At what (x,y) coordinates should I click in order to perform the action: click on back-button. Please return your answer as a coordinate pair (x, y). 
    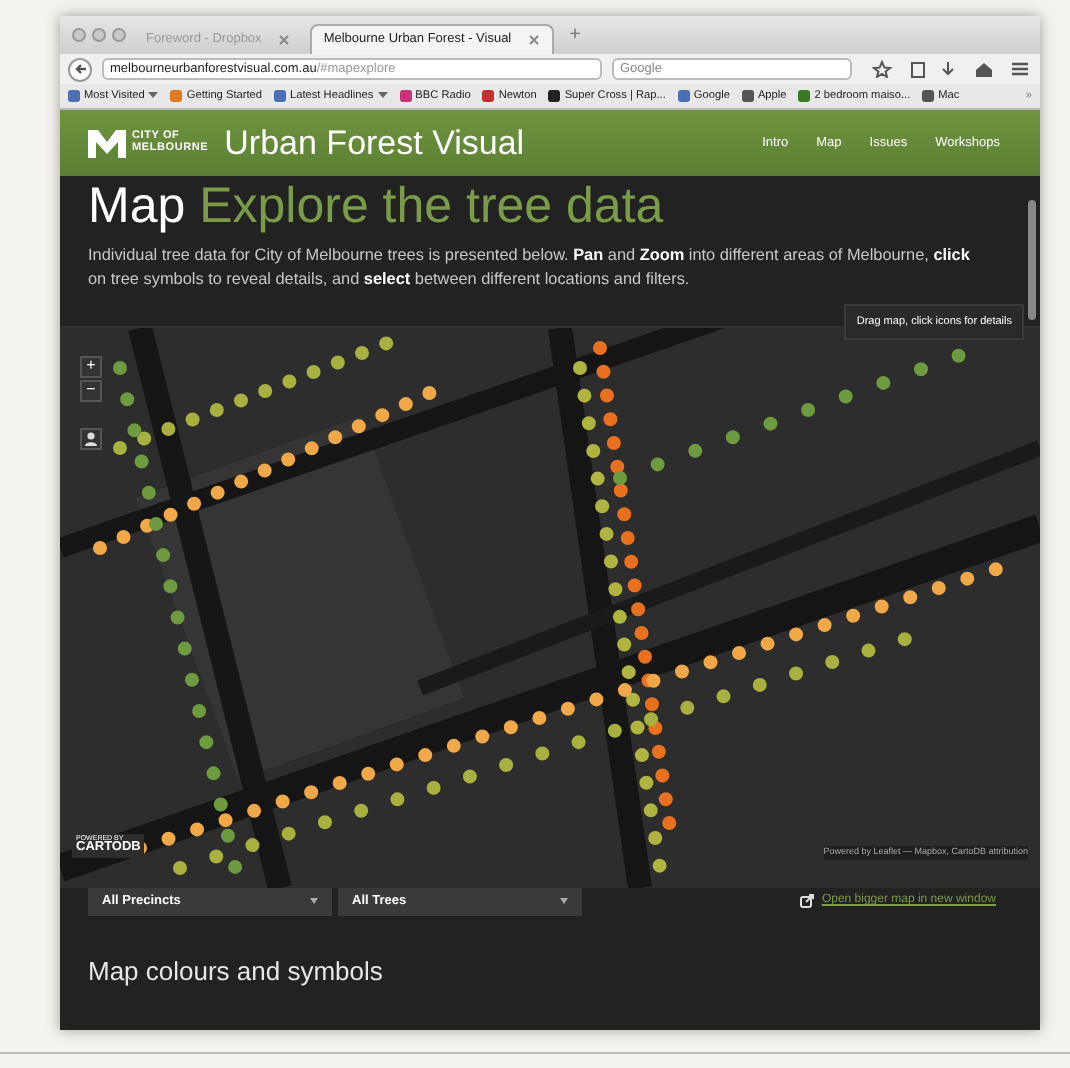
    Looking at the image, I should click on (80, 69).